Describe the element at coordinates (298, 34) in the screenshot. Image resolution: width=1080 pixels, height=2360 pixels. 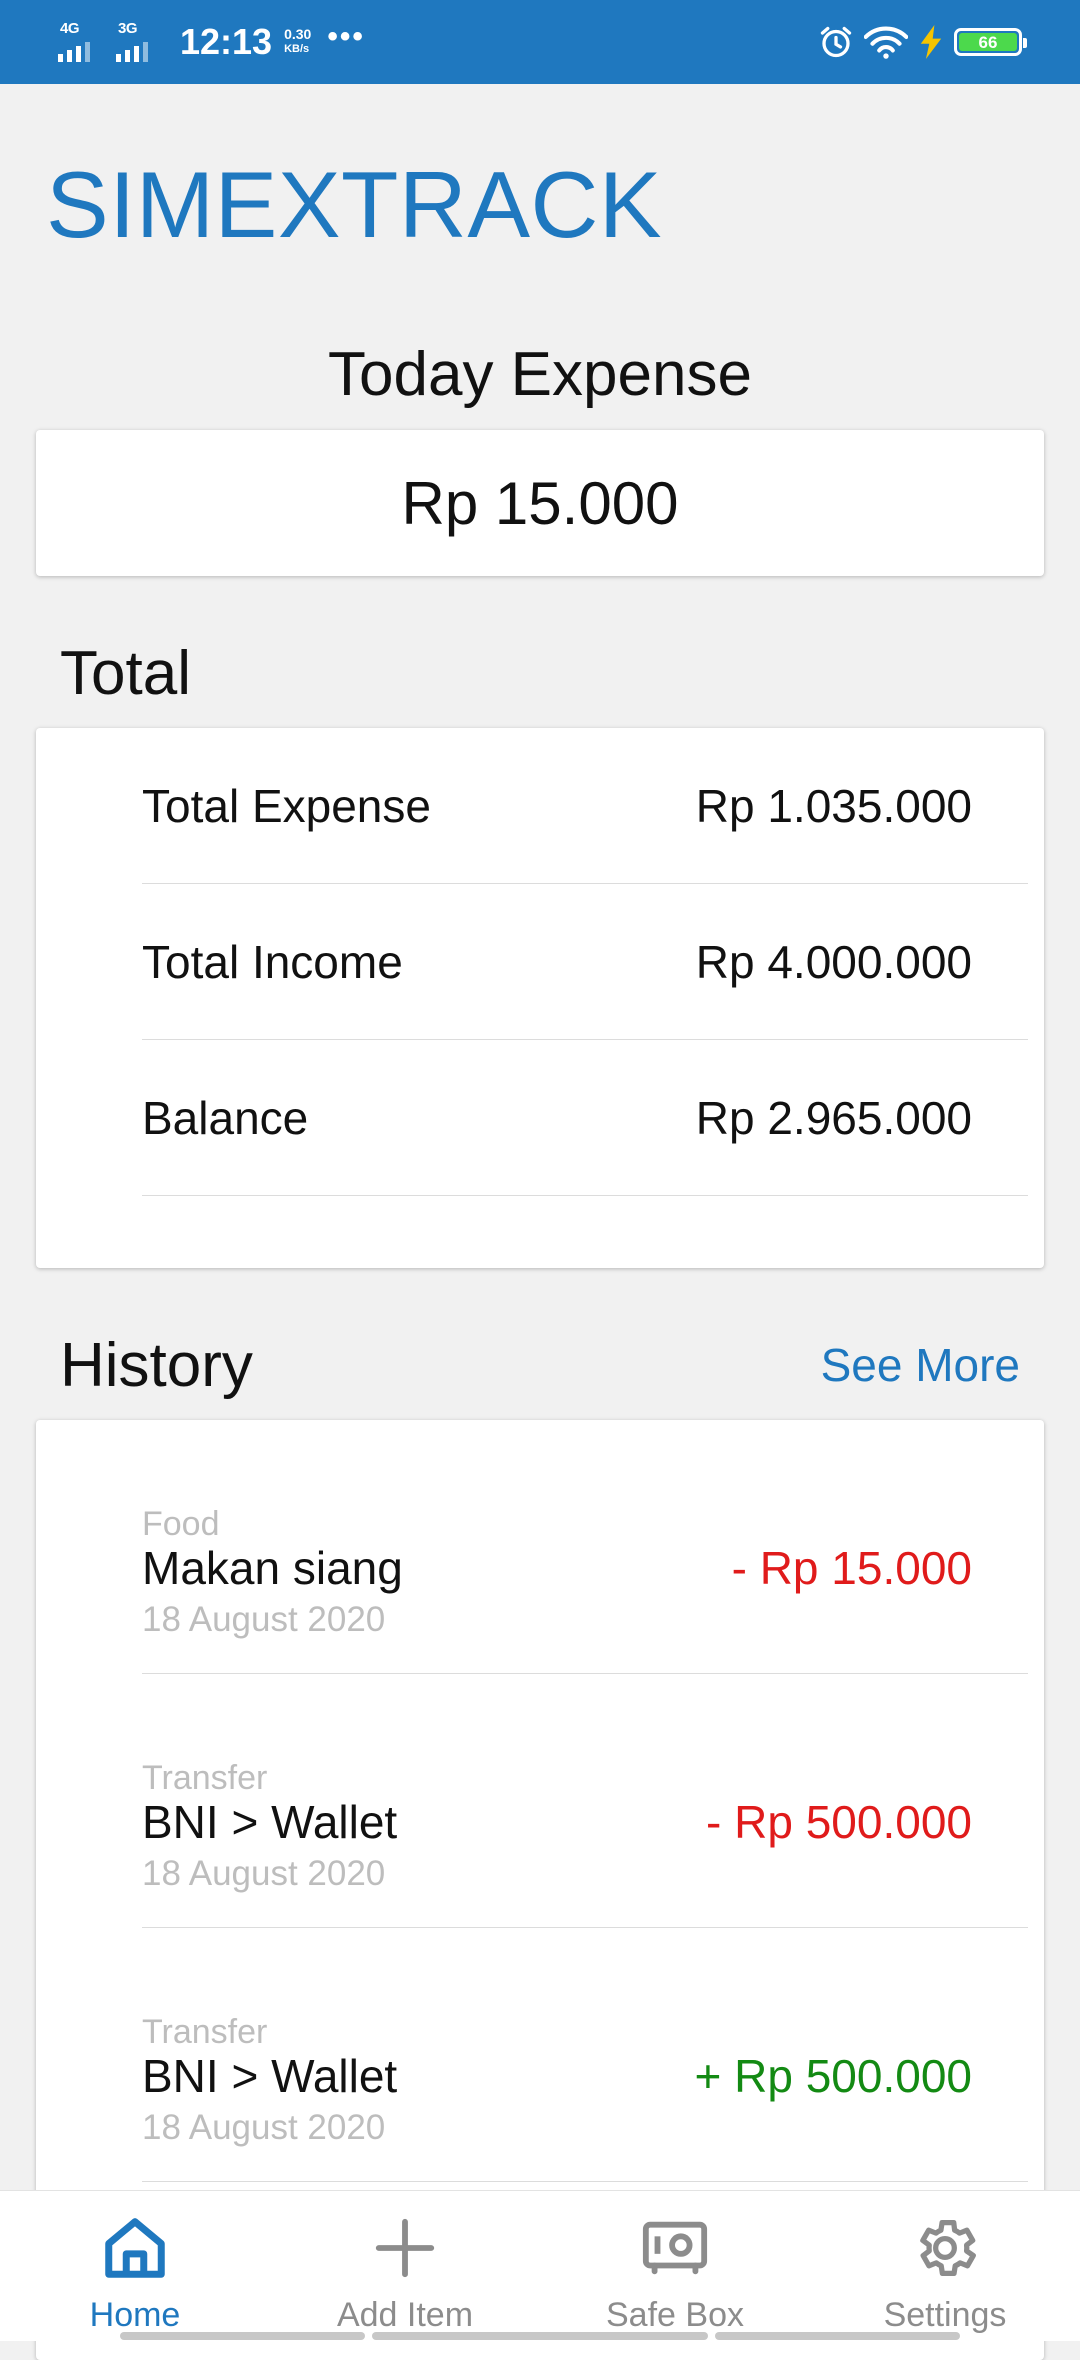
I see `network-speed-value: 0.30` at that location.